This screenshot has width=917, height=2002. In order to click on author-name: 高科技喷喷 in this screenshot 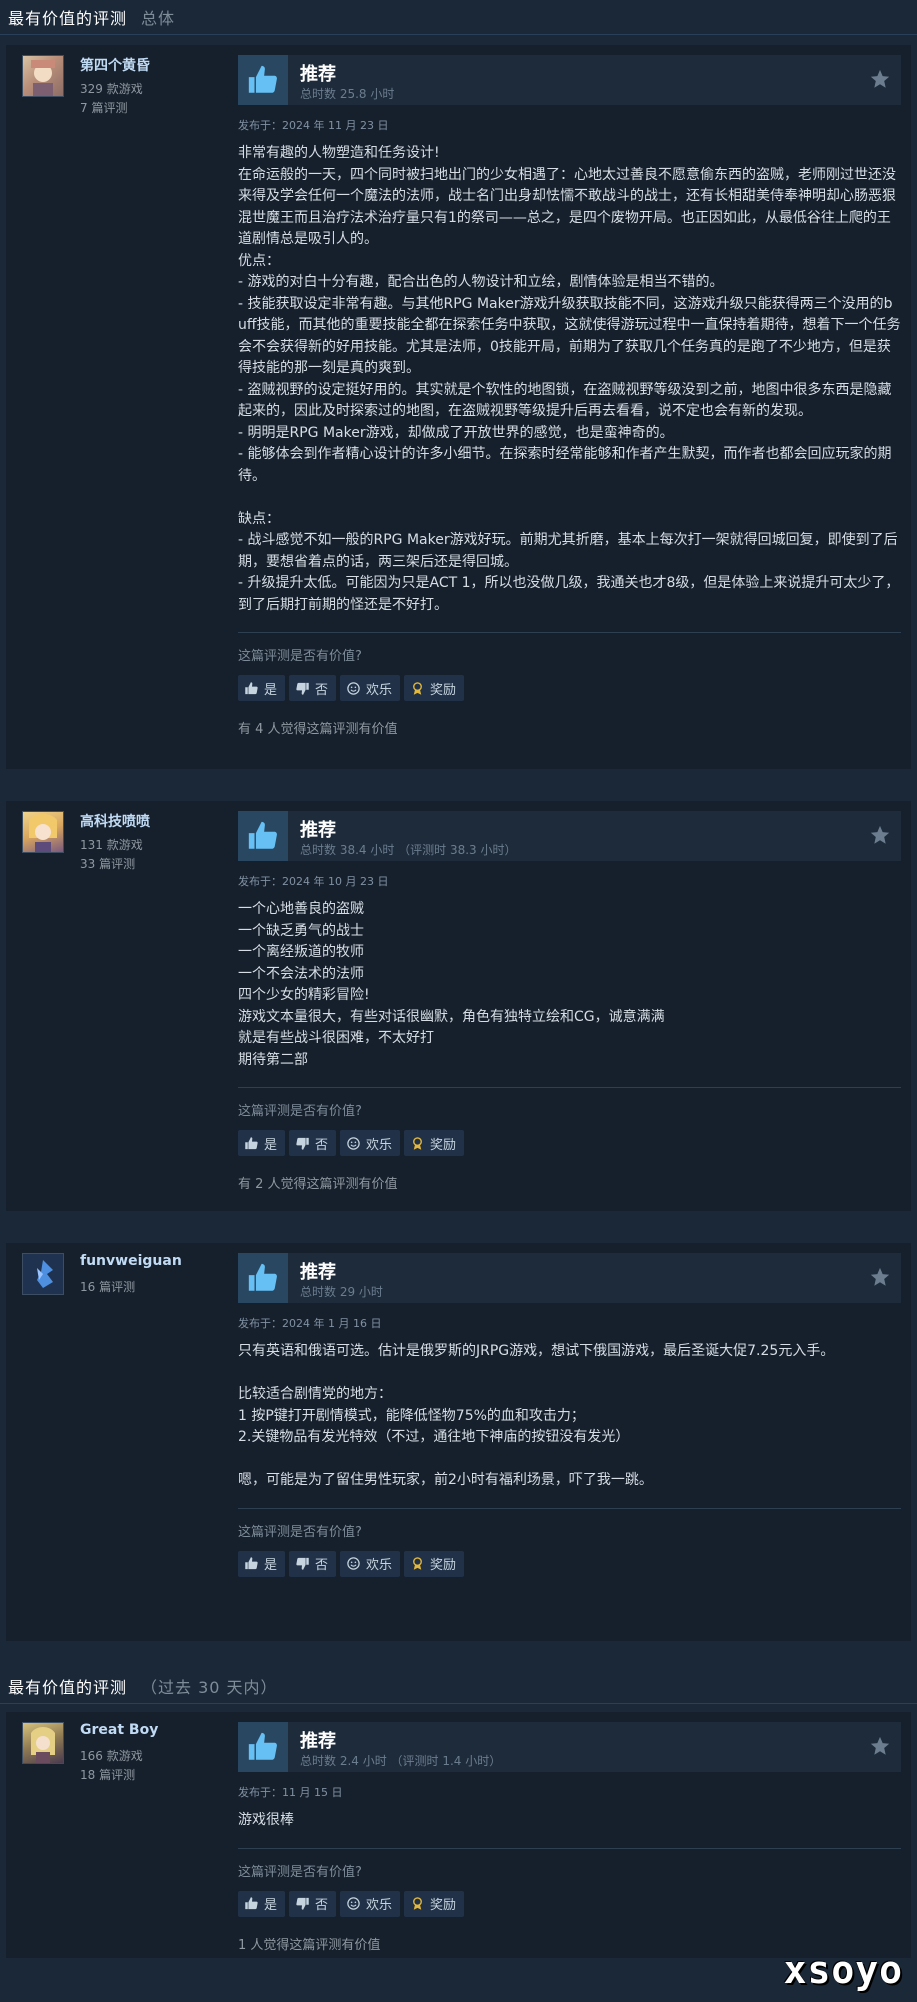, I will do `click(115, 821)`.